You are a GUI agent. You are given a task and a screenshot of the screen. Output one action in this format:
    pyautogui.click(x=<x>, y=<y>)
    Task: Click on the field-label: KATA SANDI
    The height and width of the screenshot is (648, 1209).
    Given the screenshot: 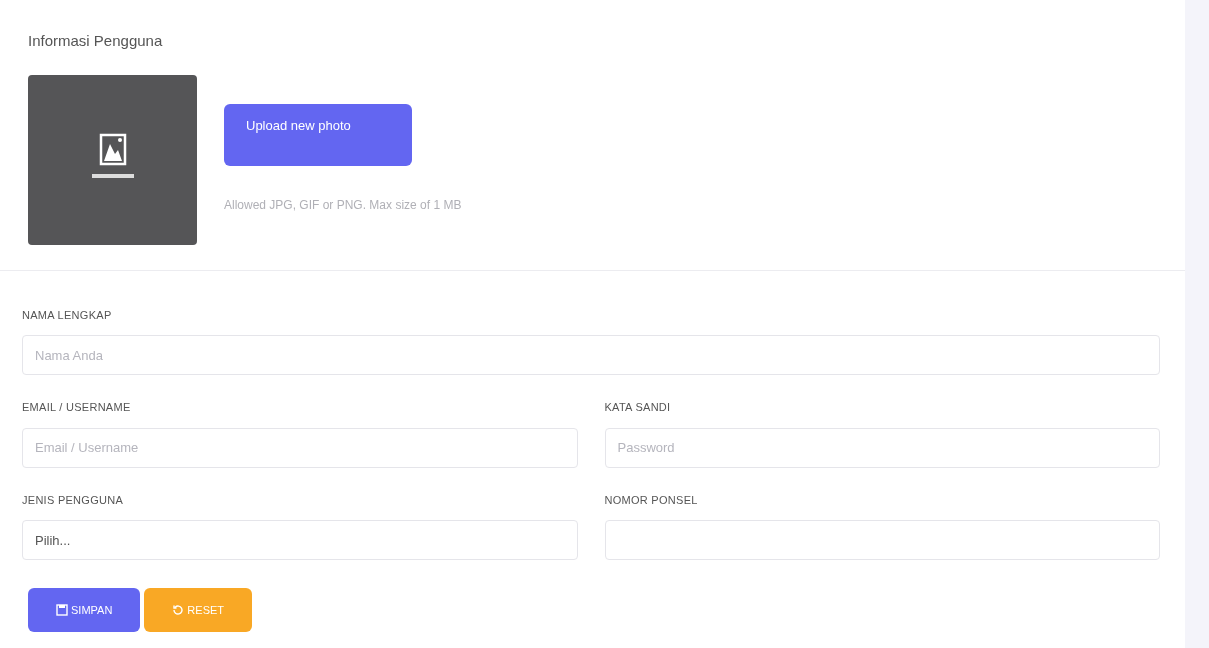 What is the action you would take?
    pyautogui.click(x=638, y=407)
    